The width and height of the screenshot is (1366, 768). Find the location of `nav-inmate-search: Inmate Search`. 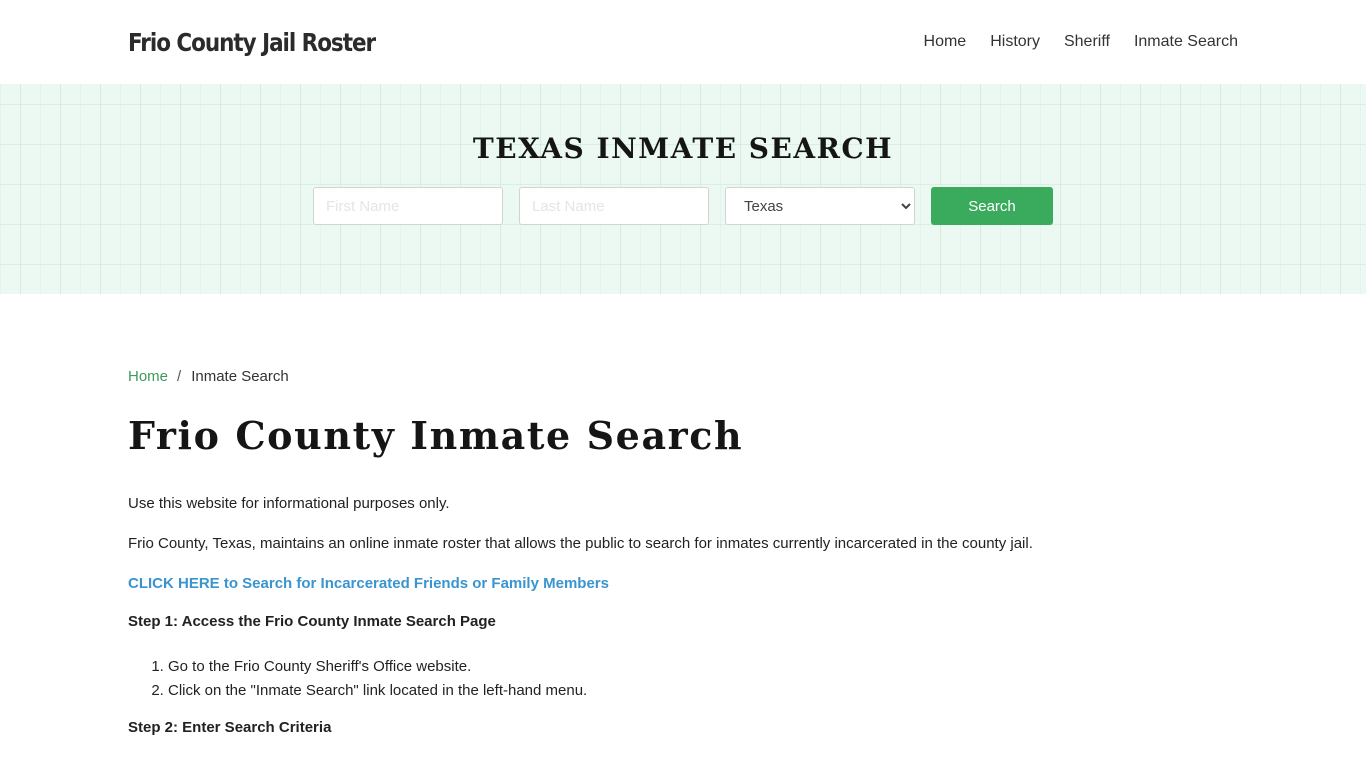

nav-inmate-search: Inmate Search is located at coordinates (1186, 42).